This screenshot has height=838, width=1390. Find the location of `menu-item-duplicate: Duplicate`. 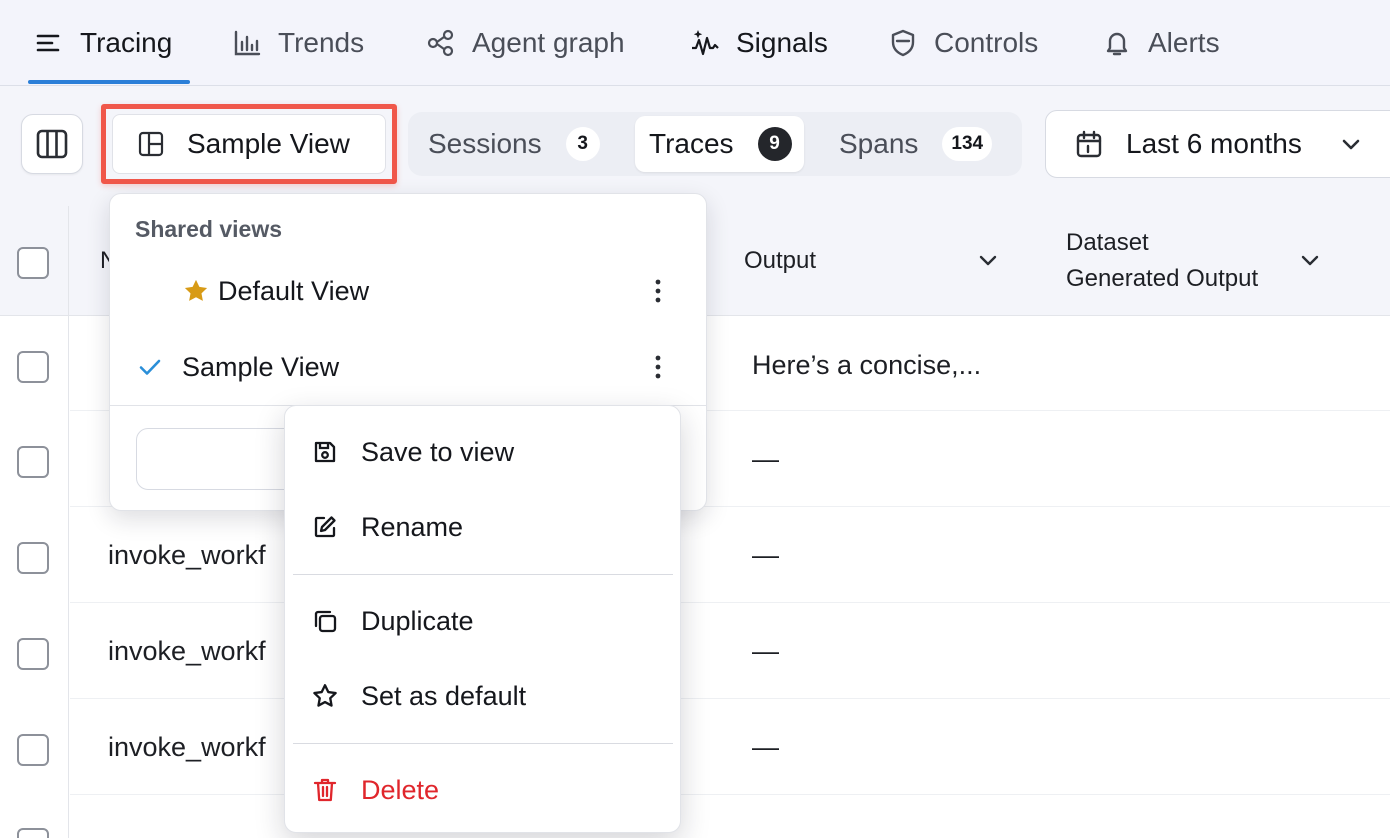

menu-item-duplicate: Duplicate is located at coordinates (482, 621).